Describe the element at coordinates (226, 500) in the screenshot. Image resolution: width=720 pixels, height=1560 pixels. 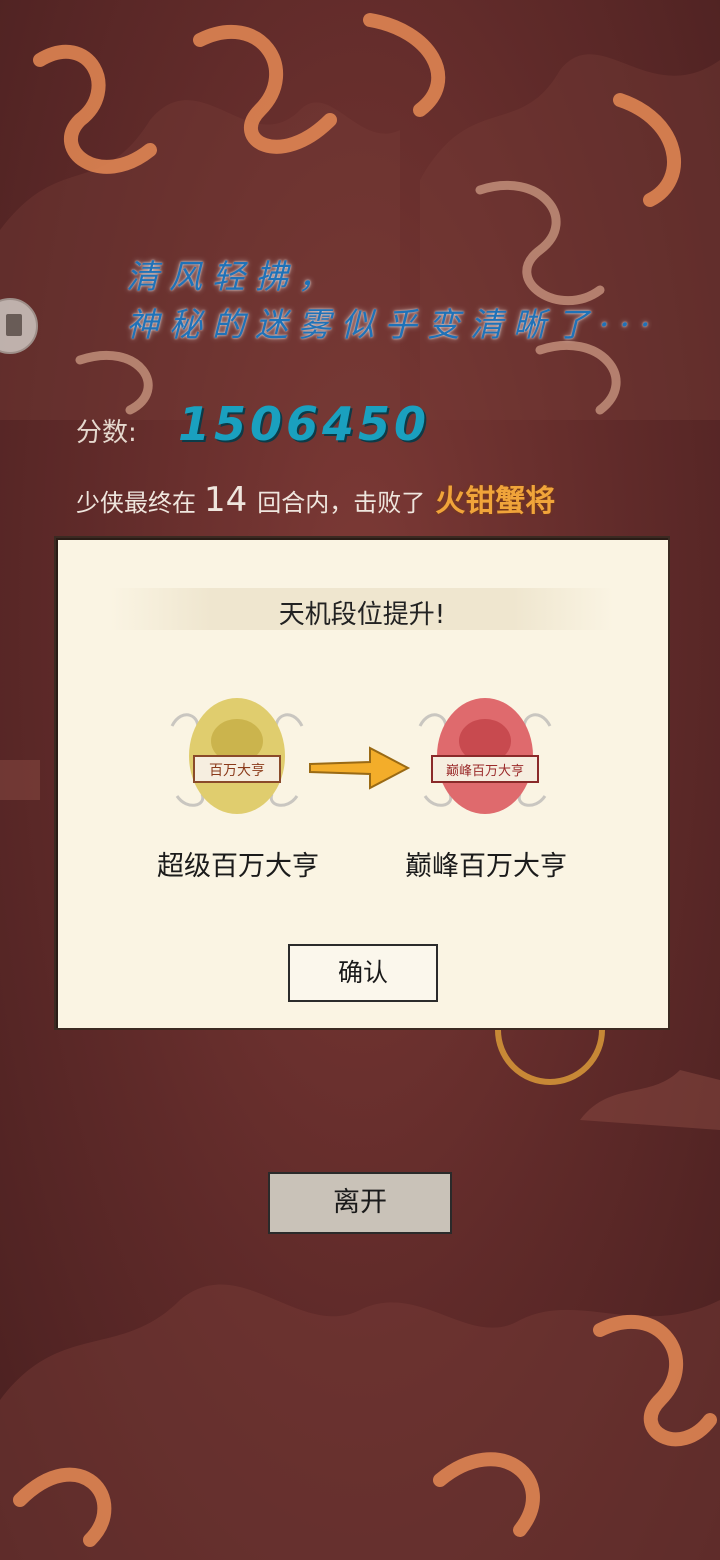
I see `rounds-count: 14` at that location.